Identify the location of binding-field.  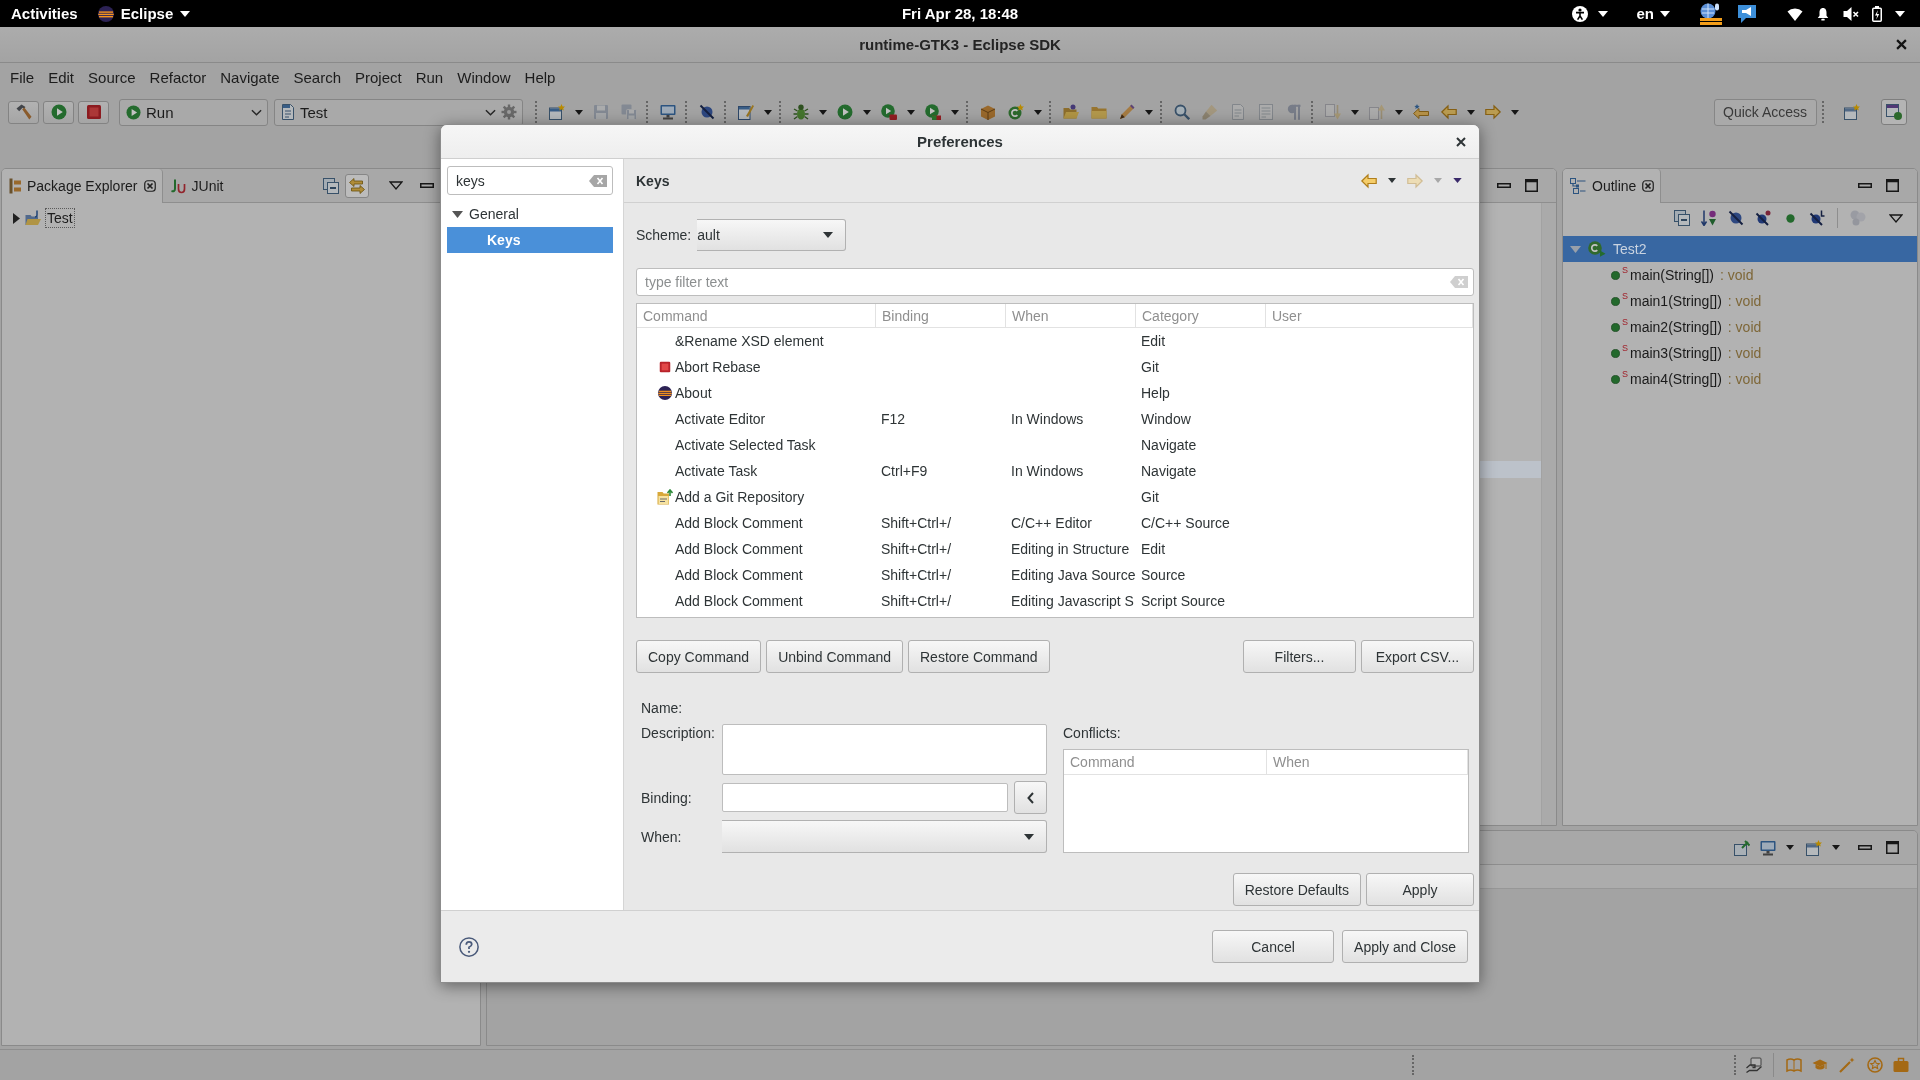
(865, 797).